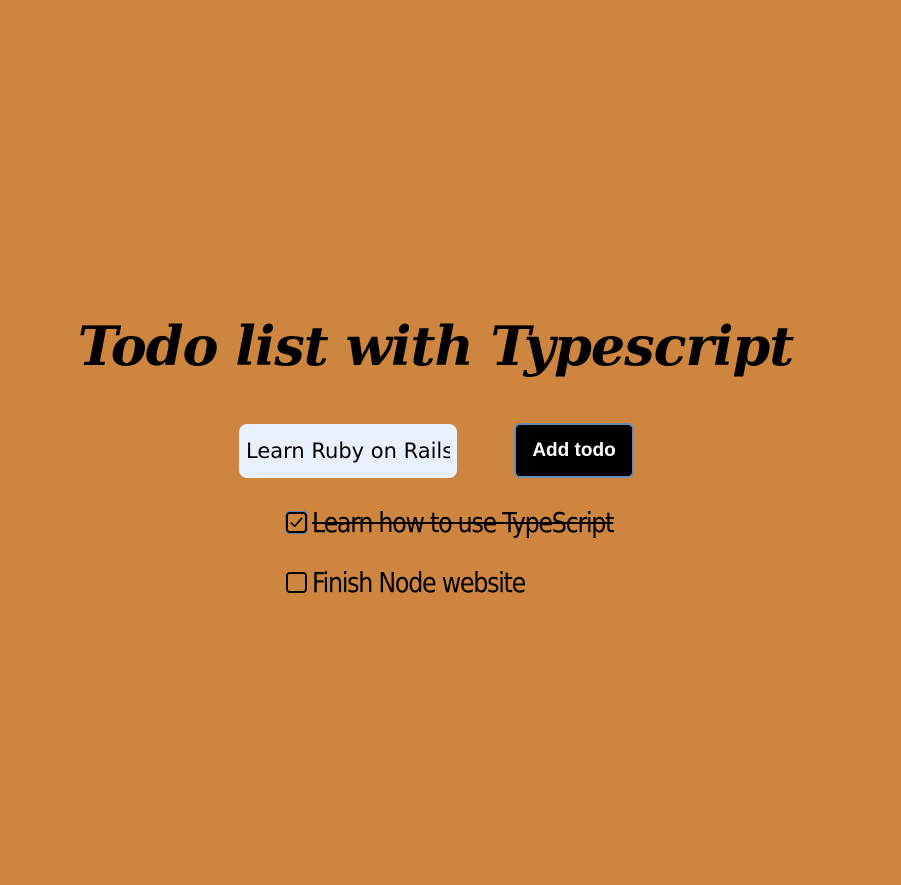 Image resolution: width=901 pixels, height=885 pixels. I want to click on checkmark-icon, so click(296, 521).